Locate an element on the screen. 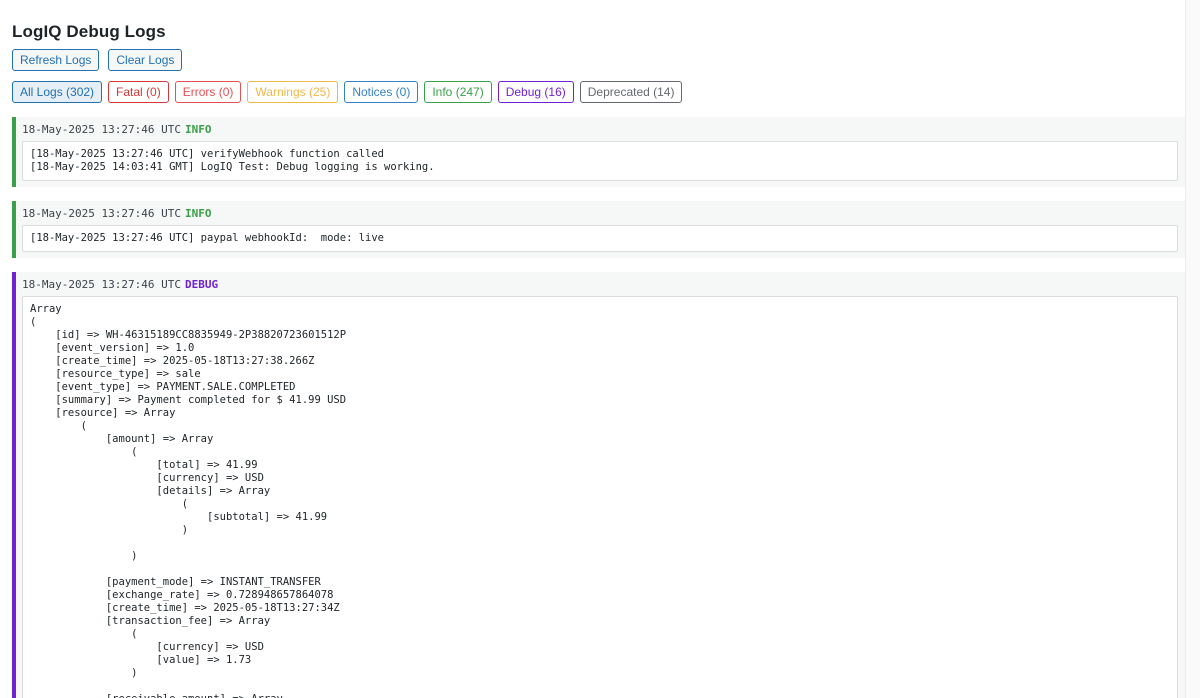  filter-deprecated-button: Deprecated (14) is located at coordinates (631, 92).